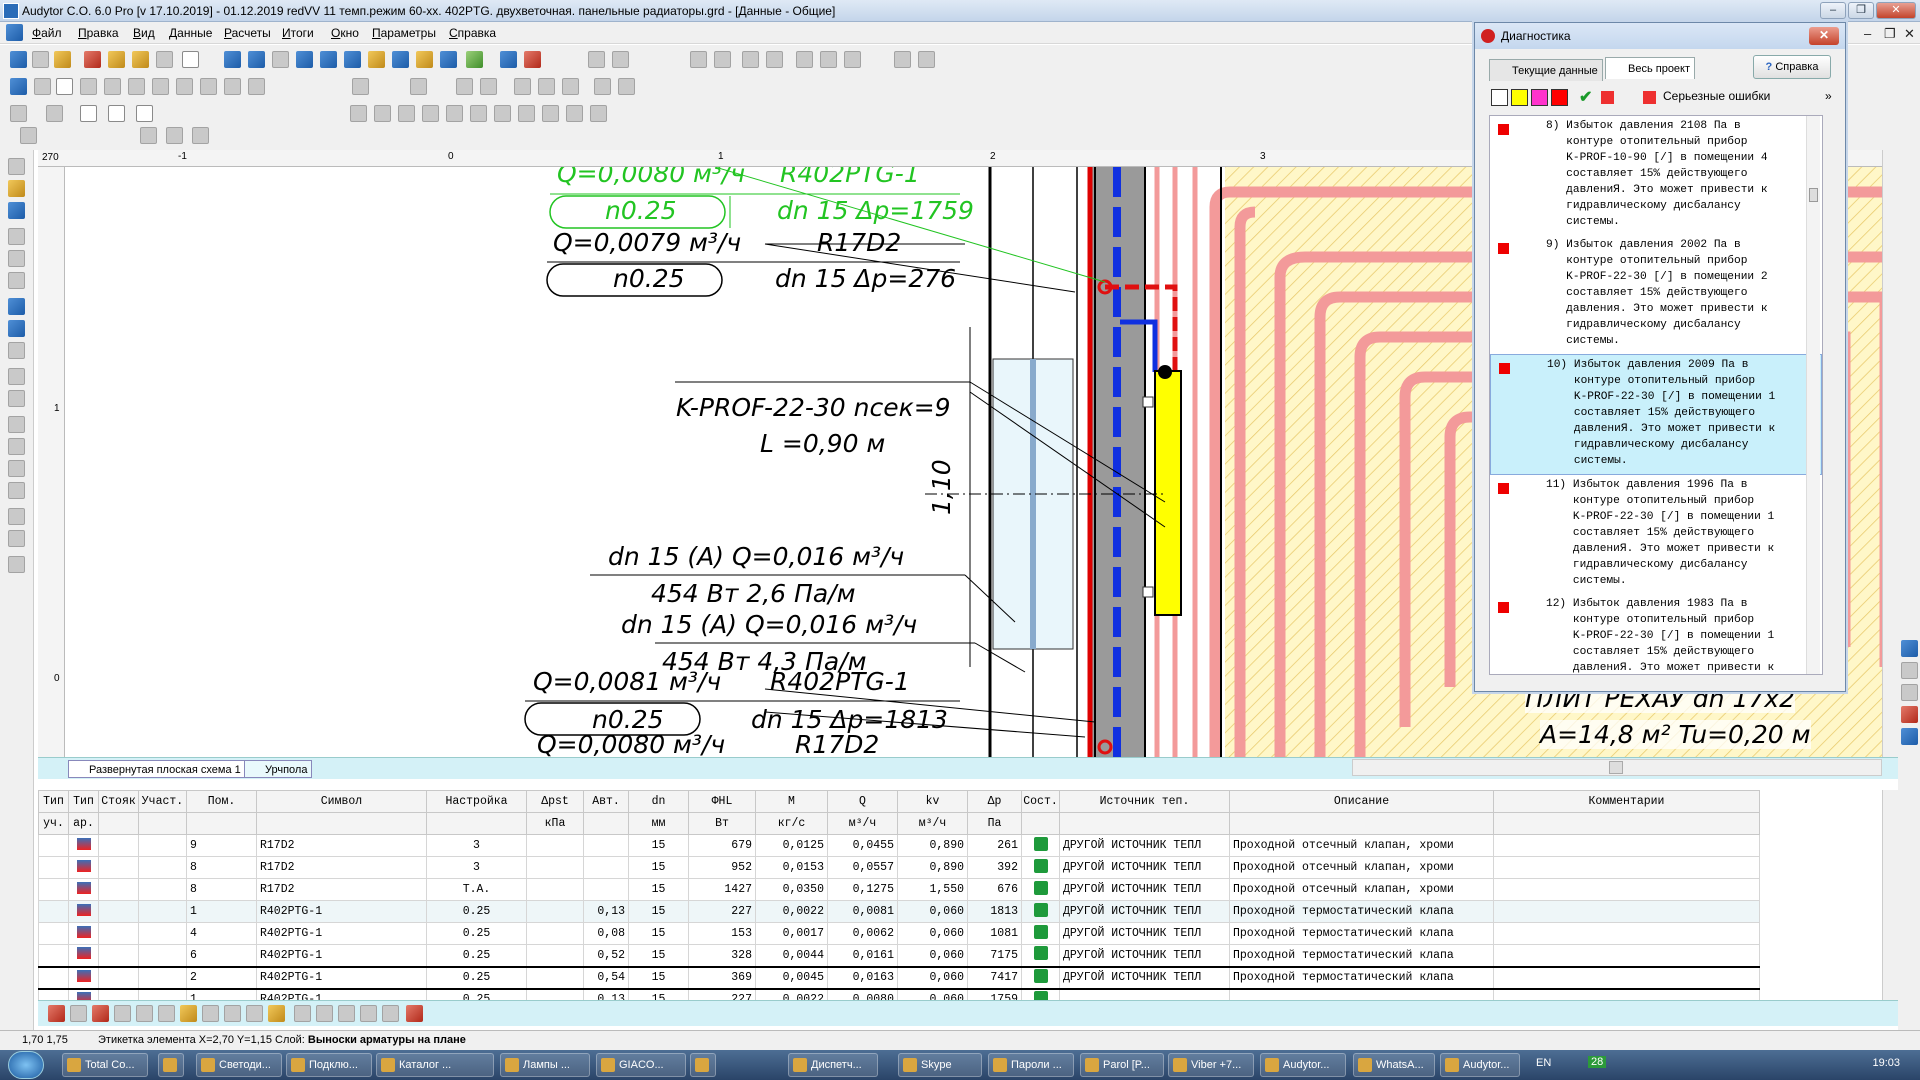  Describe the element at coordinates (298, 33) in the screenshot. I see `menu-totals: Итоги` at that location.